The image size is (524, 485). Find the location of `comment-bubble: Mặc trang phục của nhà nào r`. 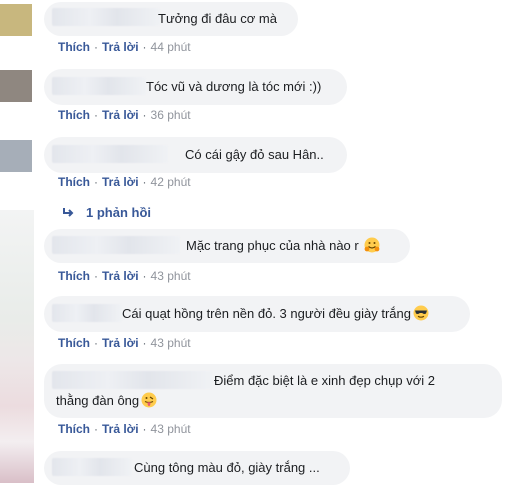

comment-bubble: Mặc trang phục của nhà nào r is located at coordinates (227, 246).